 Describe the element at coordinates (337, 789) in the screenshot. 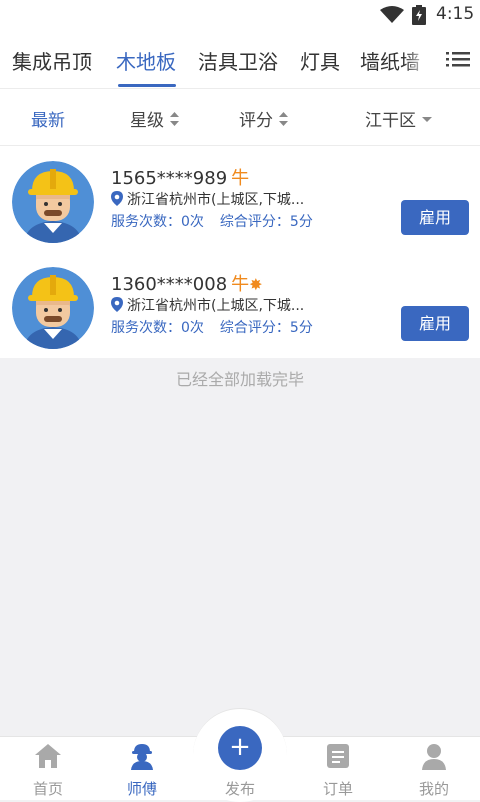

I see `nav-orders-label: 订单` at that location.